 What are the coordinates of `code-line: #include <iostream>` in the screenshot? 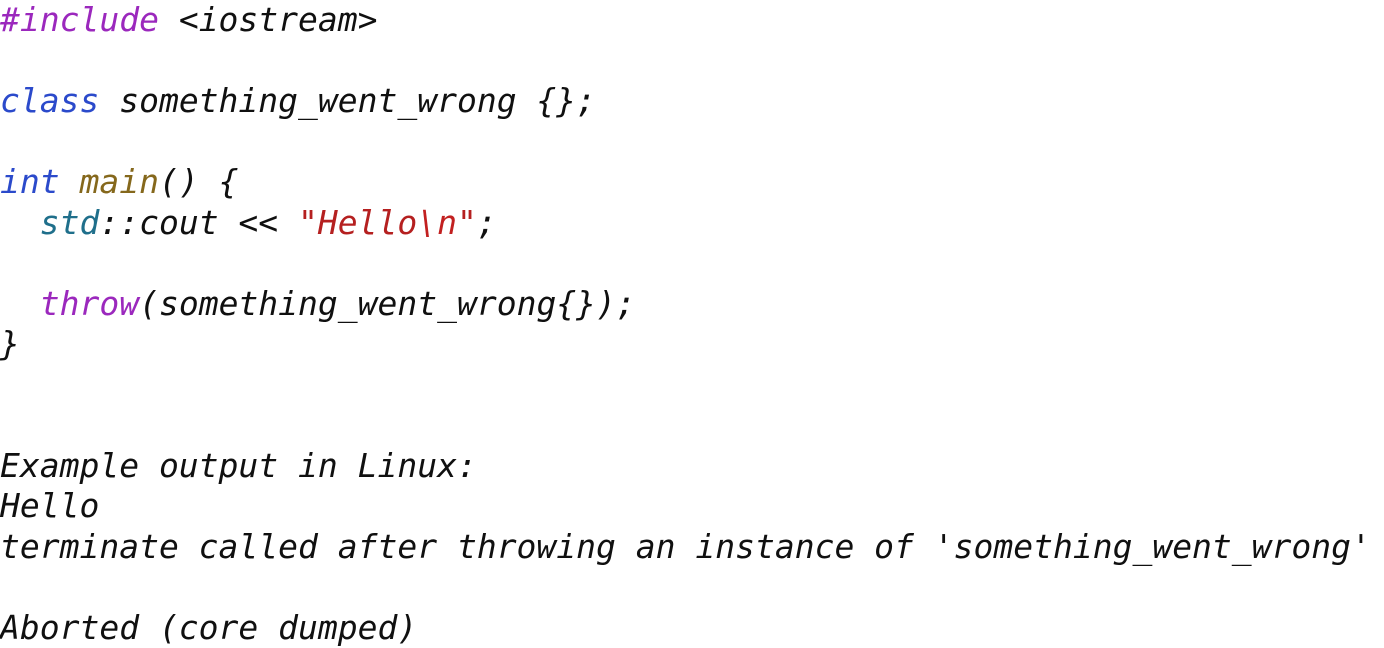 It's located at (692, 20).